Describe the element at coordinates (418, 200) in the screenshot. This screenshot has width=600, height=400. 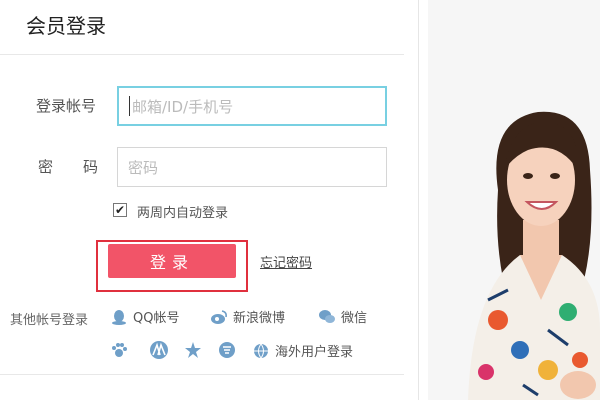
I see `panel-divider` at that location.